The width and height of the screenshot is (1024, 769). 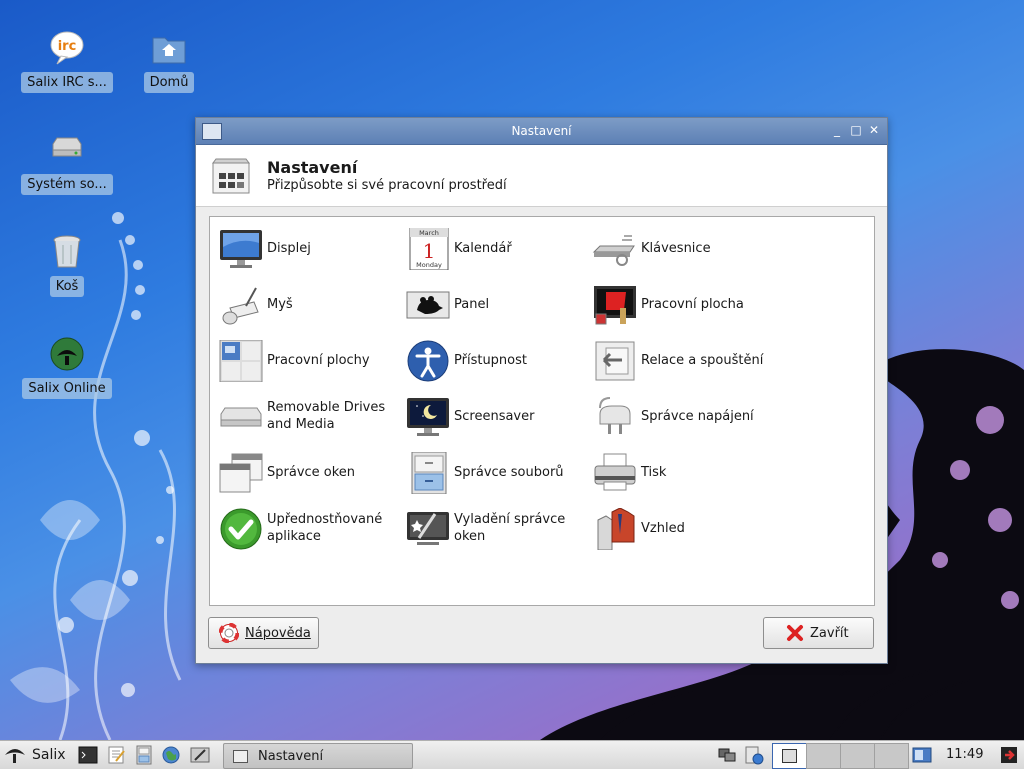 I want to click on settings-item-workspaces: Pracovní plochy, so click(x=300, y=360).